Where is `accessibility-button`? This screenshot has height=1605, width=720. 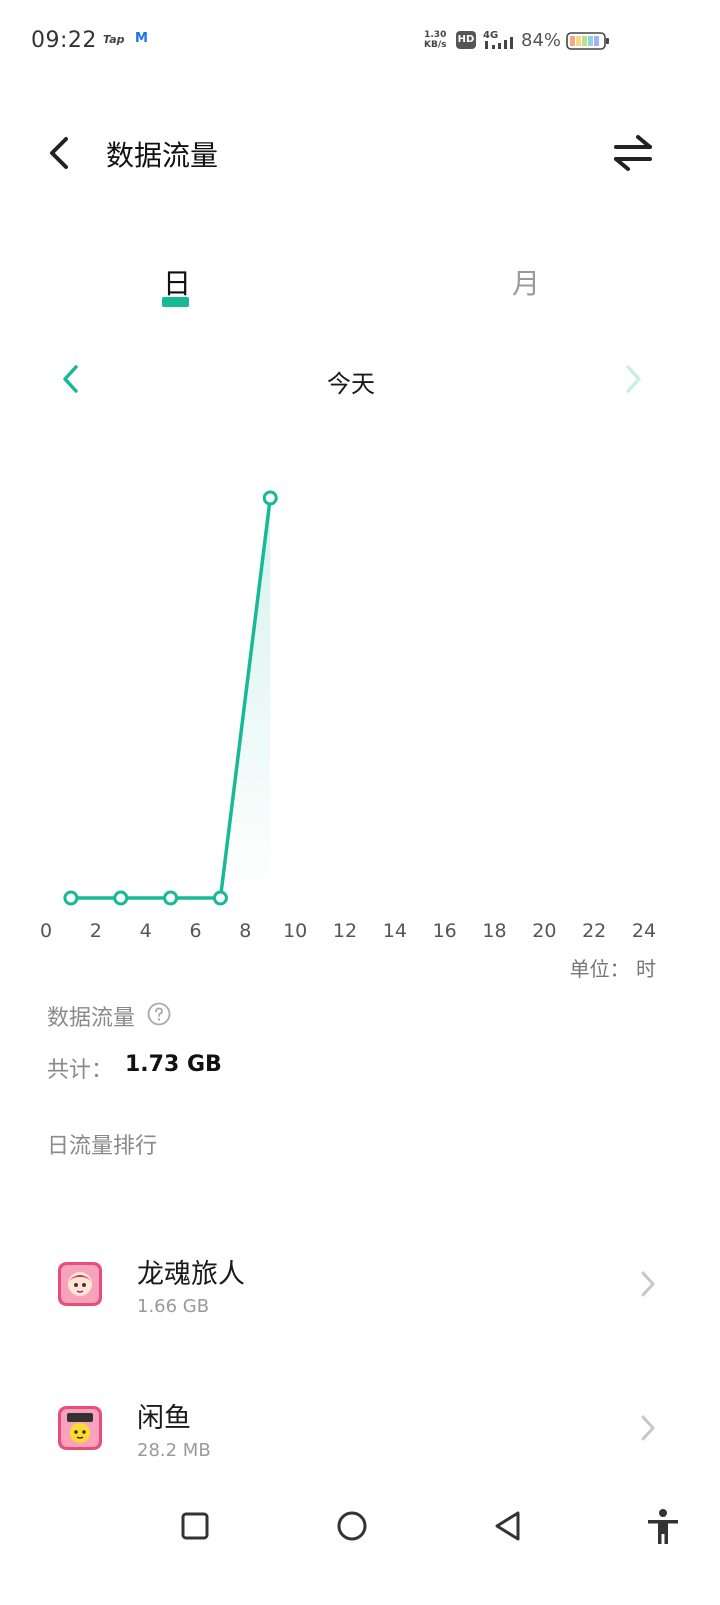
accessibility-button is located at coordinates (663, 1527).